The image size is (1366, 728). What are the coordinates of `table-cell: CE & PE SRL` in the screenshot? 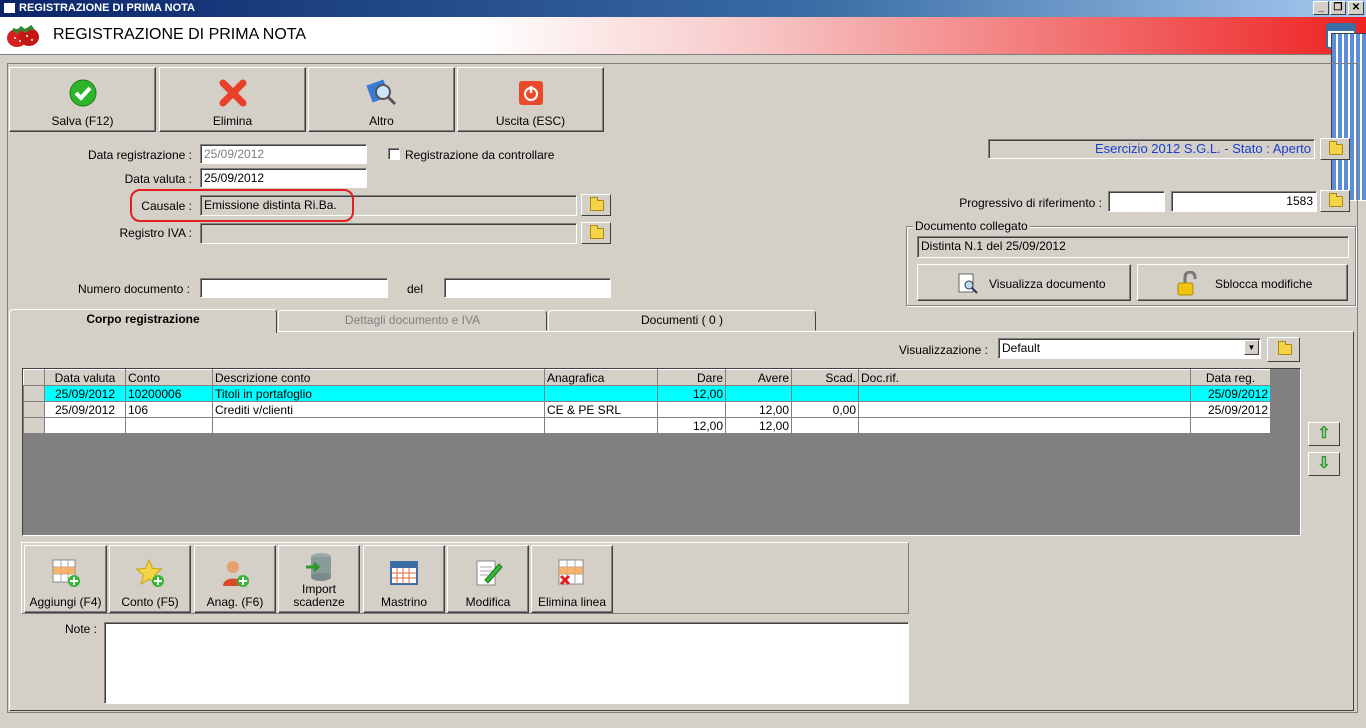 It's located at (601, 409).